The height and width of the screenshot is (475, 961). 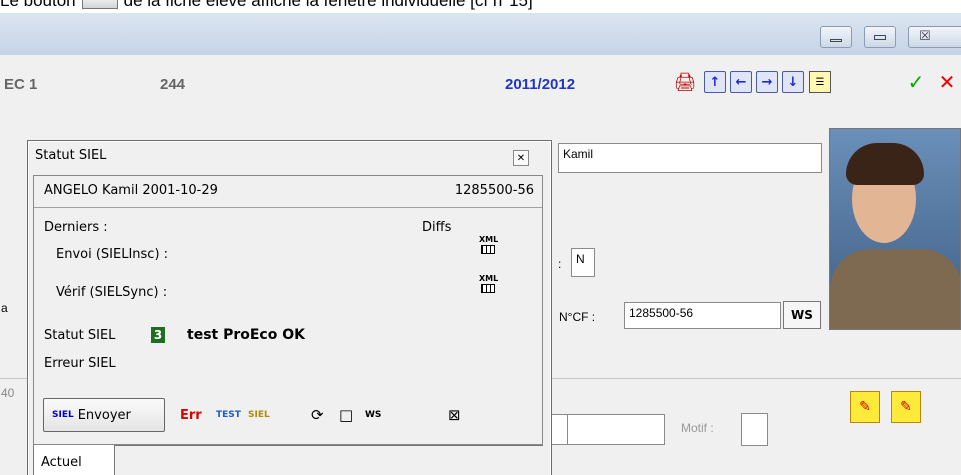 What do you see at coordinates (865, 407) in the screenshot?
I see `document-icon-1: ✎` at bounding box center [865, 407].